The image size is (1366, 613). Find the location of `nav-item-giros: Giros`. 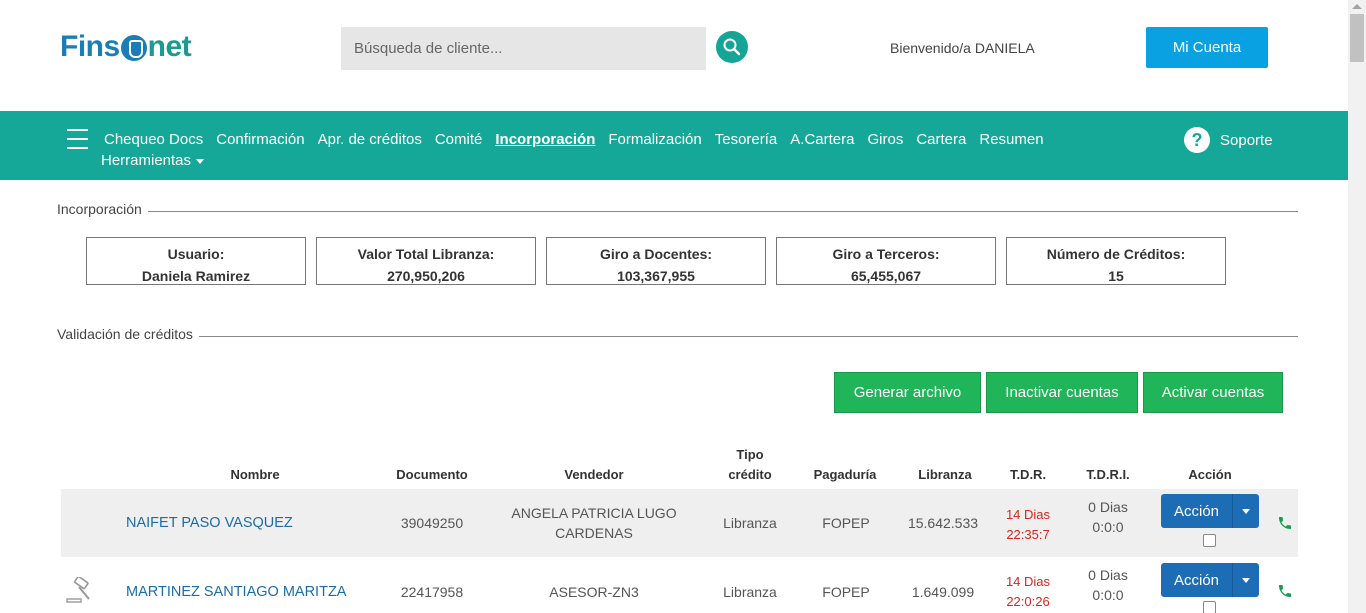

nav-item-giros: Giros is located at coordinates (885, 139).